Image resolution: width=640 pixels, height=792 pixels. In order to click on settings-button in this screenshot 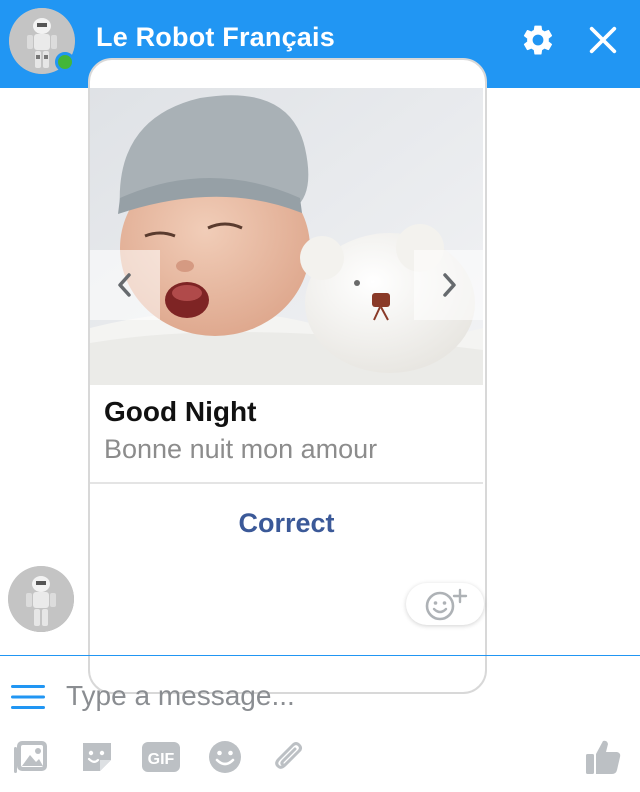, I will do `click(538, 40)`.